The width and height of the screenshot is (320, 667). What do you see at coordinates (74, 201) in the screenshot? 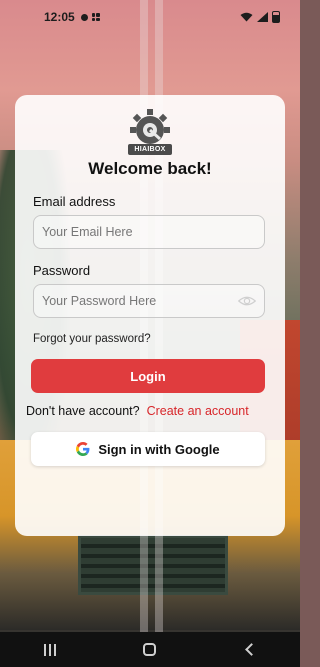
I see `email-label: Email address` at bounding box center [74, 201].